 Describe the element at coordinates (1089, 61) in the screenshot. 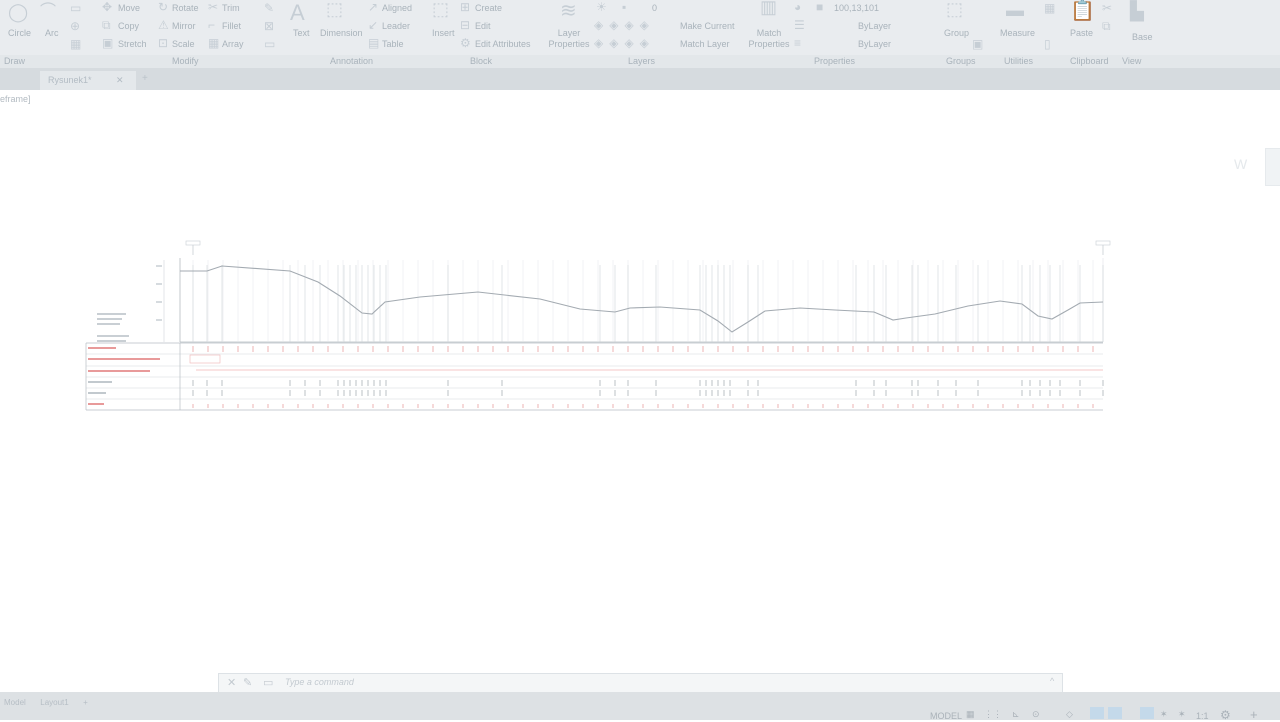

I see `panel-clipboard: Clipboard` at that location.